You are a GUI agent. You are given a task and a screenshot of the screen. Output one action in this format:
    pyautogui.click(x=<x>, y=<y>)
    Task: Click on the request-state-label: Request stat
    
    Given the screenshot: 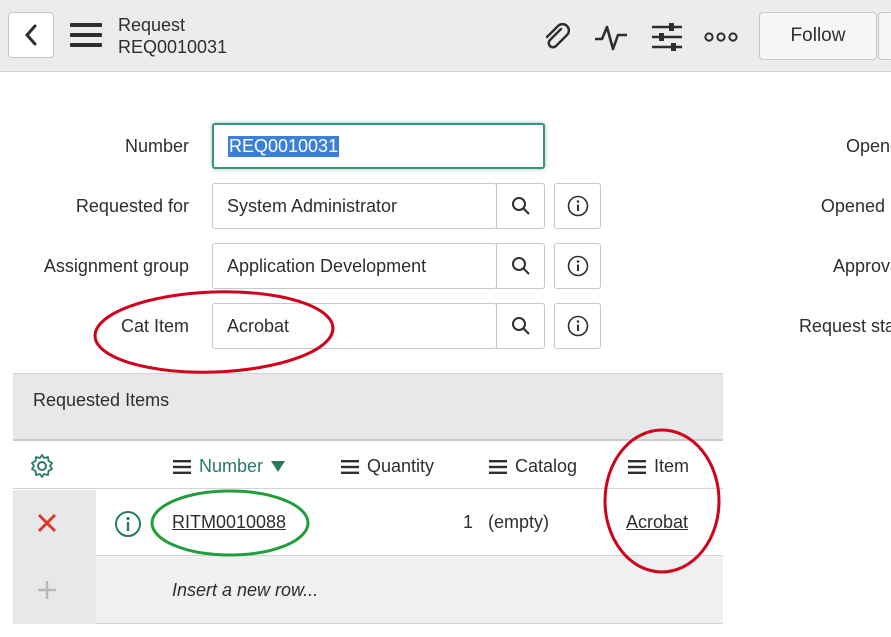 What is the action you would take?
    pyautogui.click(x=844, y=326)
    